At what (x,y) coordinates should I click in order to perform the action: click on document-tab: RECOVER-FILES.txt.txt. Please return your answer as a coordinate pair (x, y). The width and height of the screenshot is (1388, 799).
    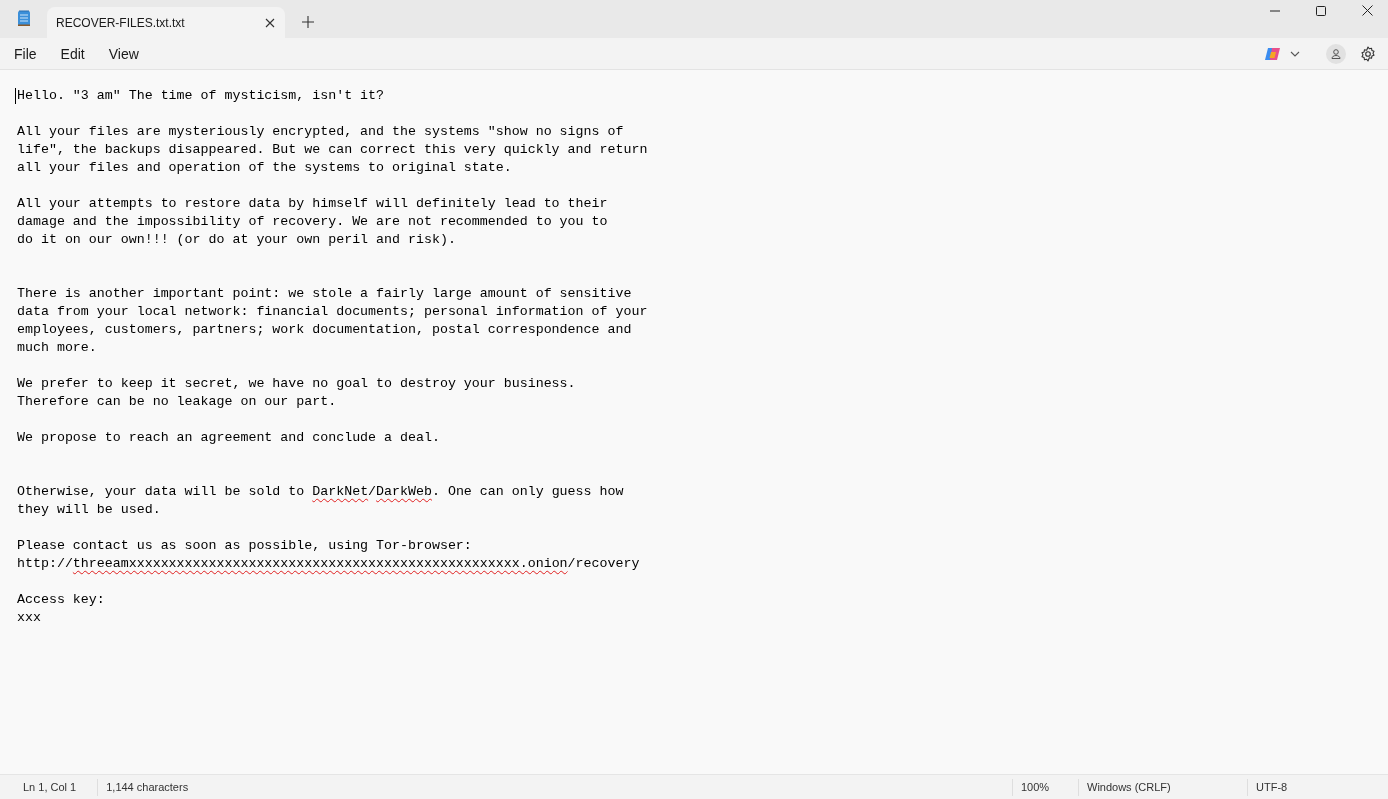
    Looking at the image, I should click on (166, 22).